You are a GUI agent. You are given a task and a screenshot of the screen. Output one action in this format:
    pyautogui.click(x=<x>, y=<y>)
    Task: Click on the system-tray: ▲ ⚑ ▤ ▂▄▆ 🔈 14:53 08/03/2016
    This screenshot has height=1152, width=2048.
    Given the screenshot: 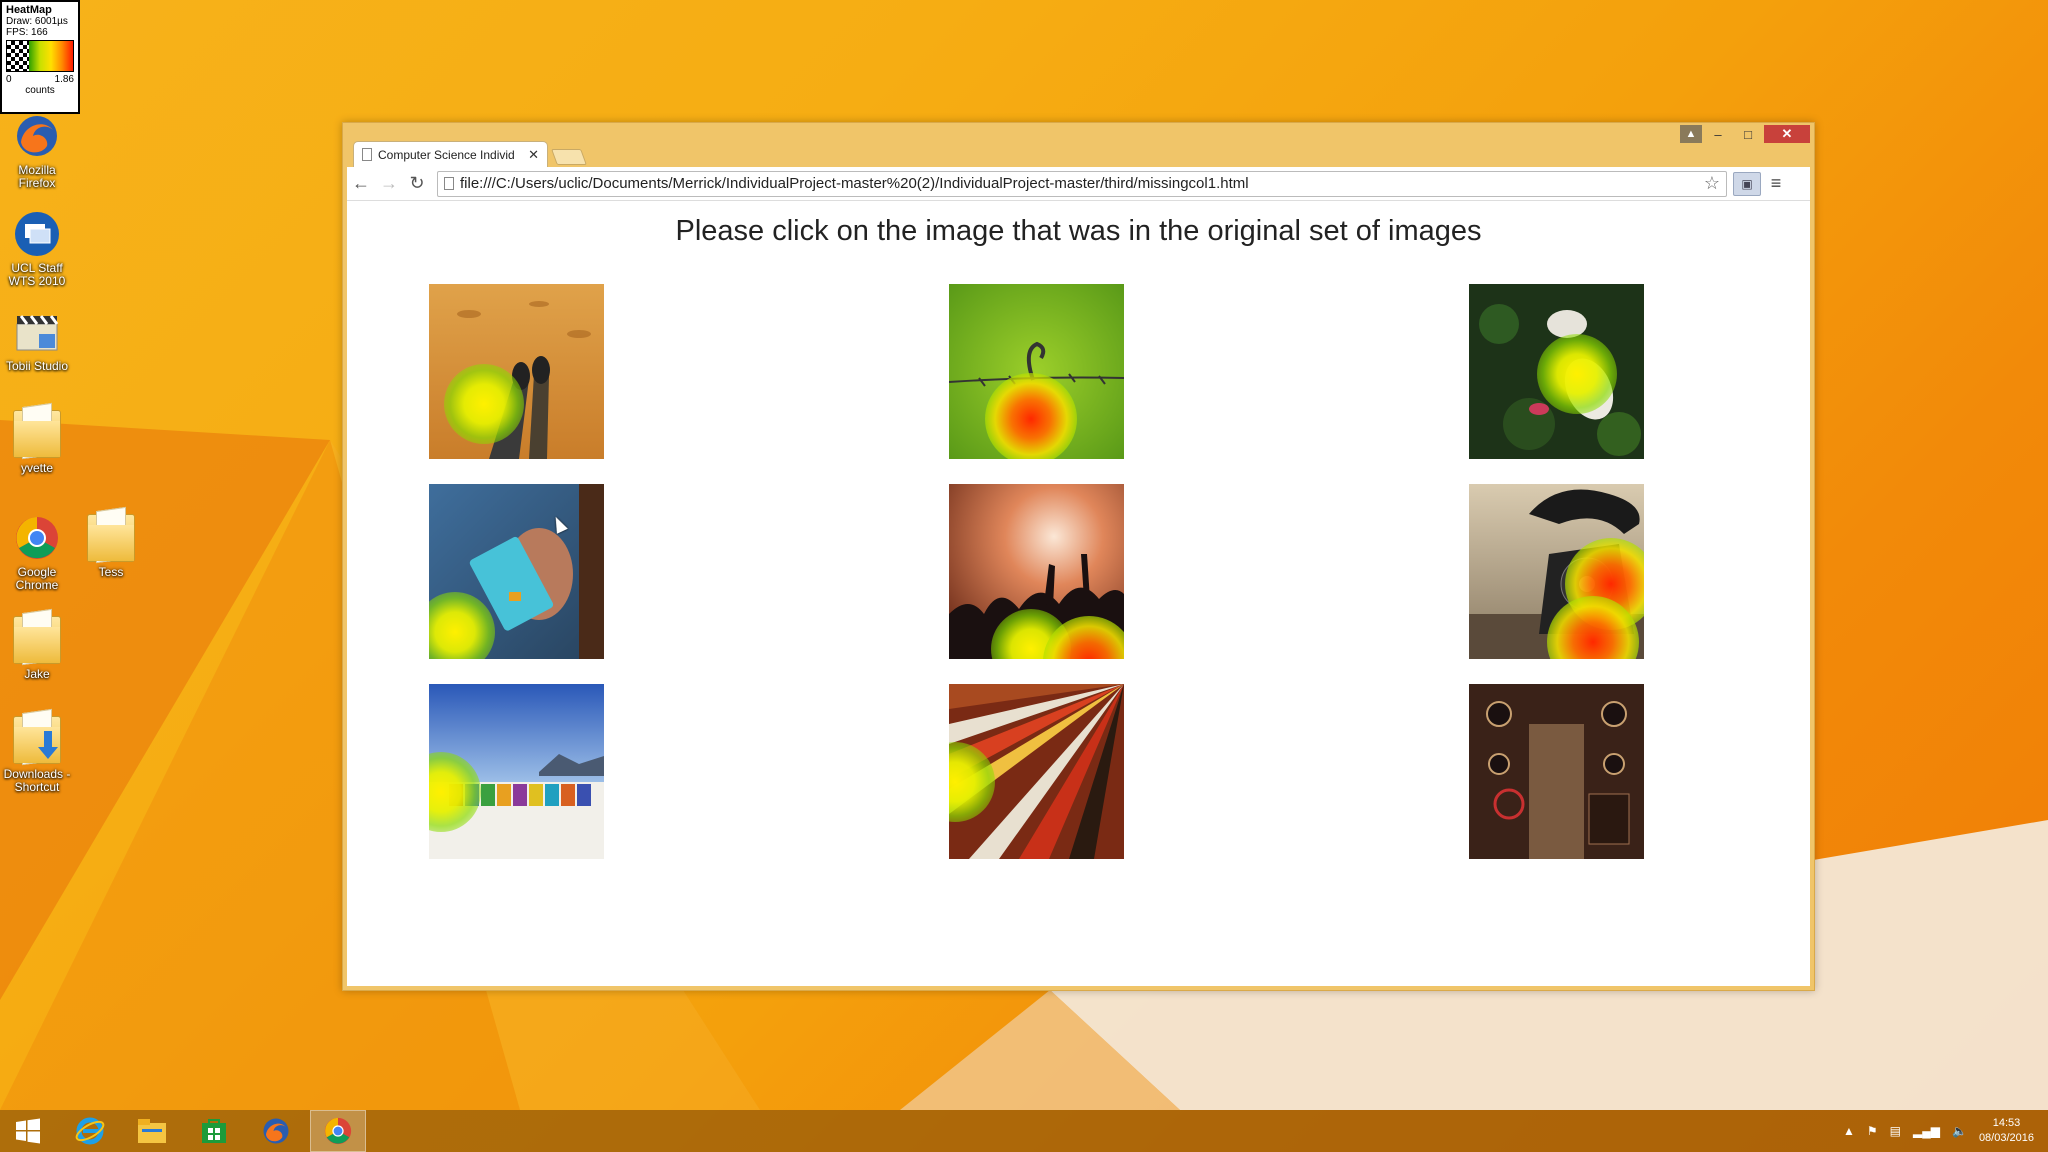 What is the action you would take?
    pyautogui.click(x=1938, y=1131)
    